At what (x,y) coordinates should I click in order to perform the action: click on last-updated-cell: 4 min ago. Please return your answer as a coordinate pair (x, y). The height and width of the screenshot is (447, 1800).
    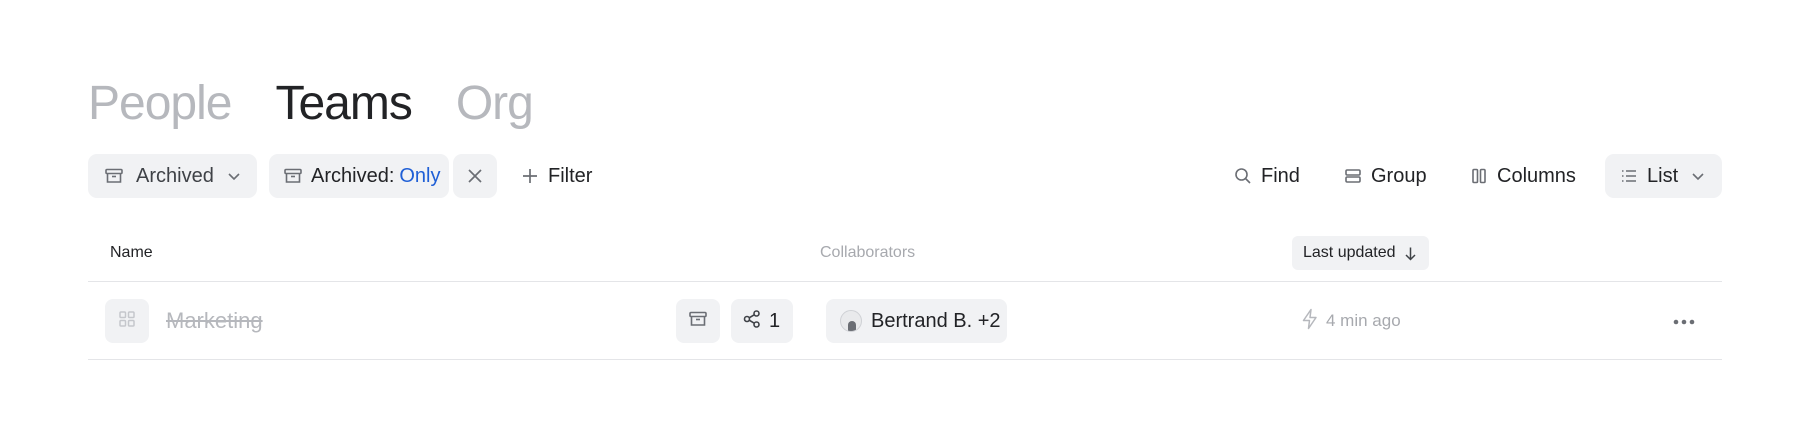
    Looking at the image, I should click on (1350, 321).